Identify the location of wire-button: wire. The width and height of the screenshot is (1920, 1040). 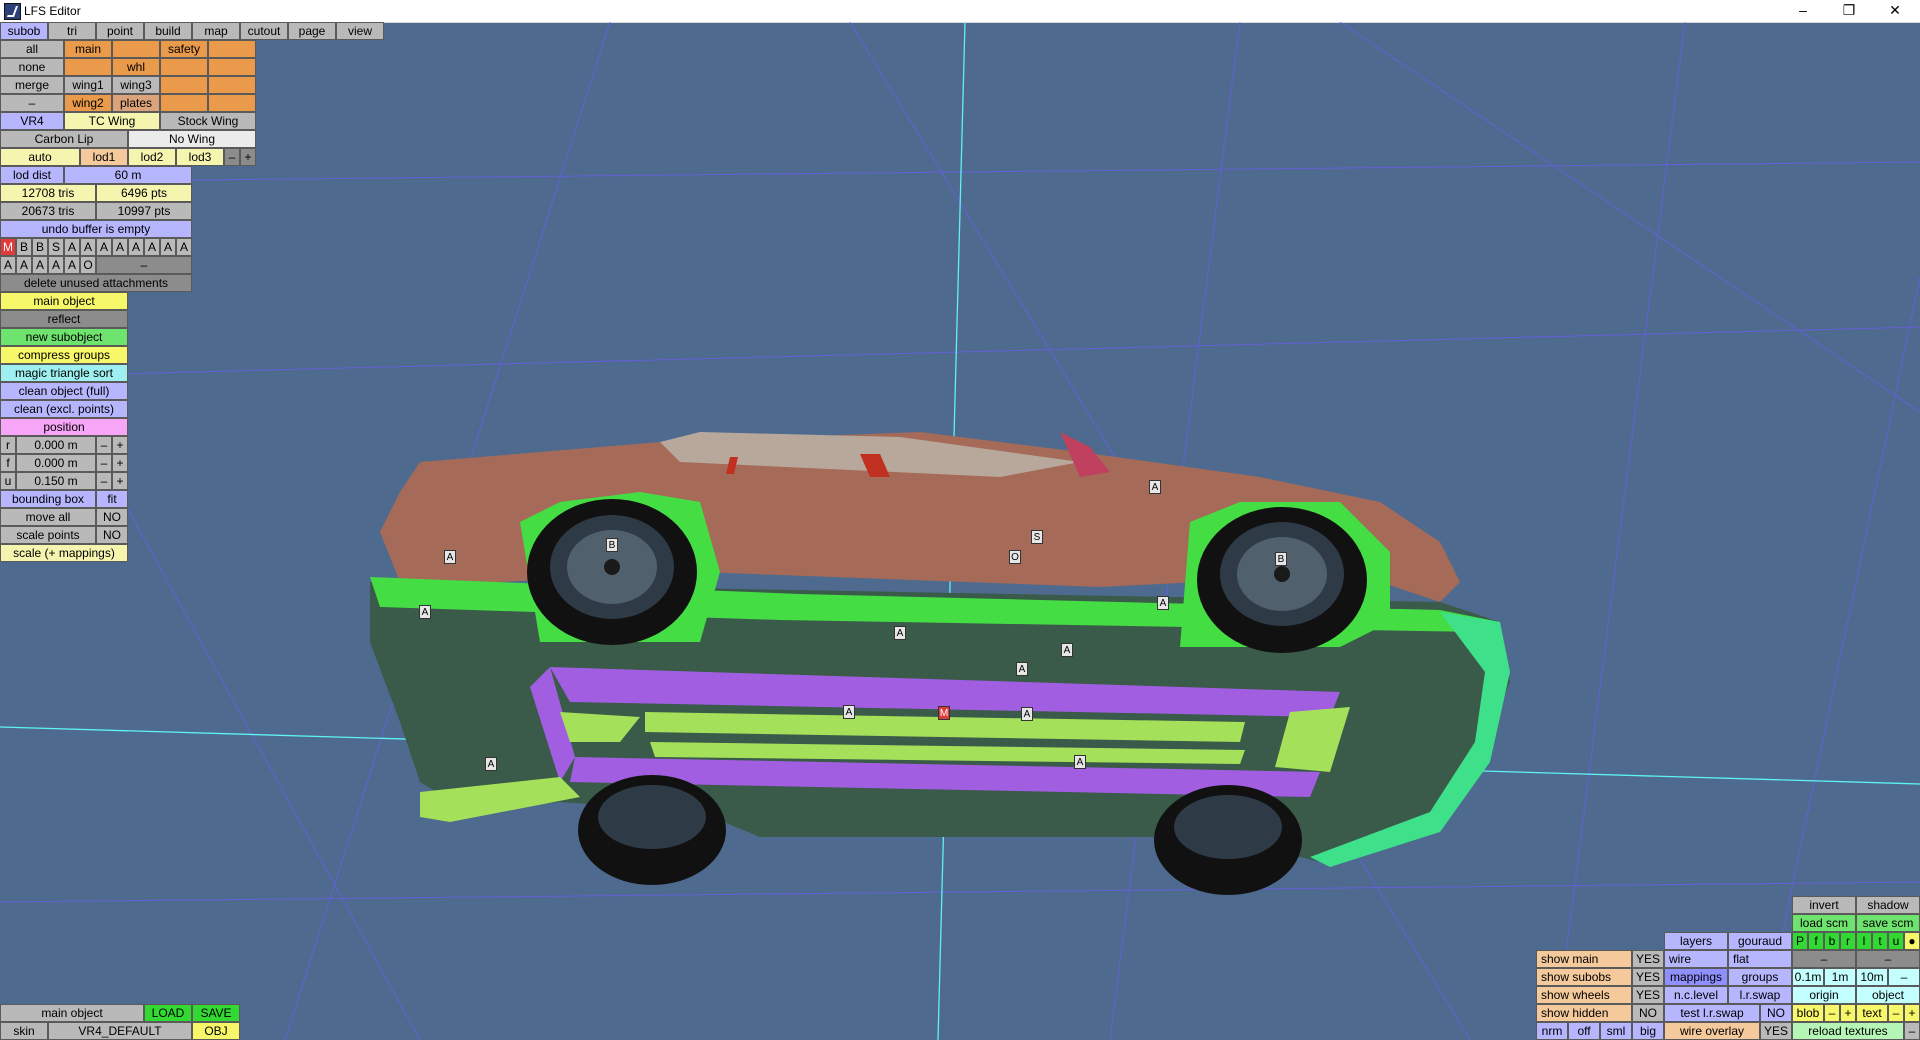
(1696, 959).